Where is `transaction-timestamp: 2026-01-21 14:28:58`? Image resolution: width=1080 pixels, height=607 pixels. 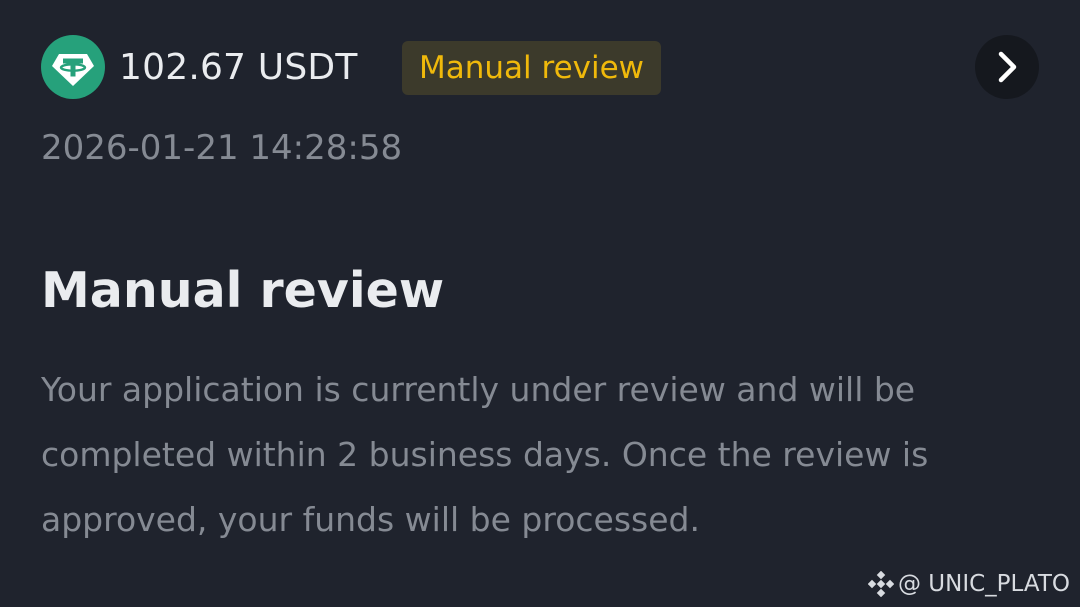
transaction-timestamp: 2026-01-21 14:28:58 is located at coordinates (222, 148).